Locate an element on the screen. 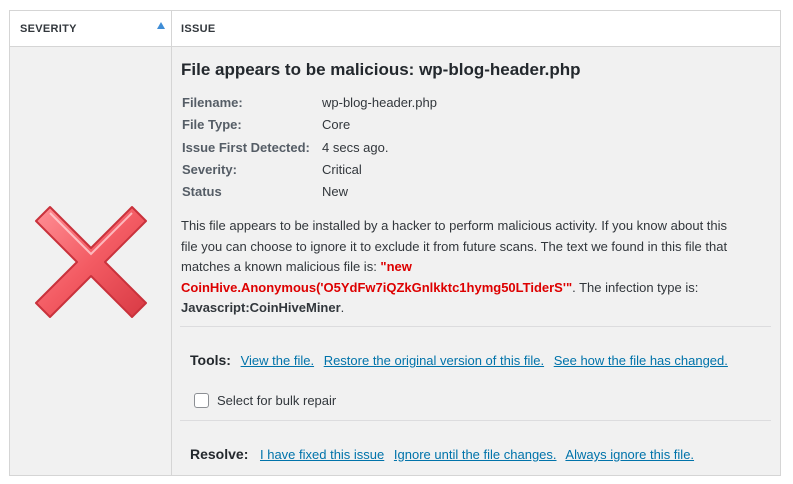  issue-column-header: ISSUE is located at coordinates (194, 28).